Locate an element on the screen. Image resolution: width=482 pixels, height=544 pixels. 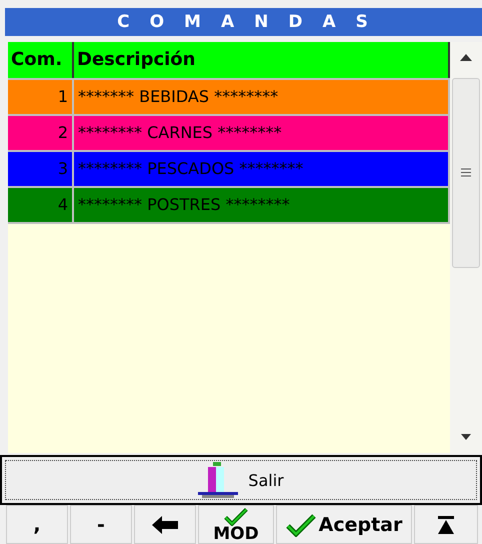
door-icon is located at coordinates (218, 480).